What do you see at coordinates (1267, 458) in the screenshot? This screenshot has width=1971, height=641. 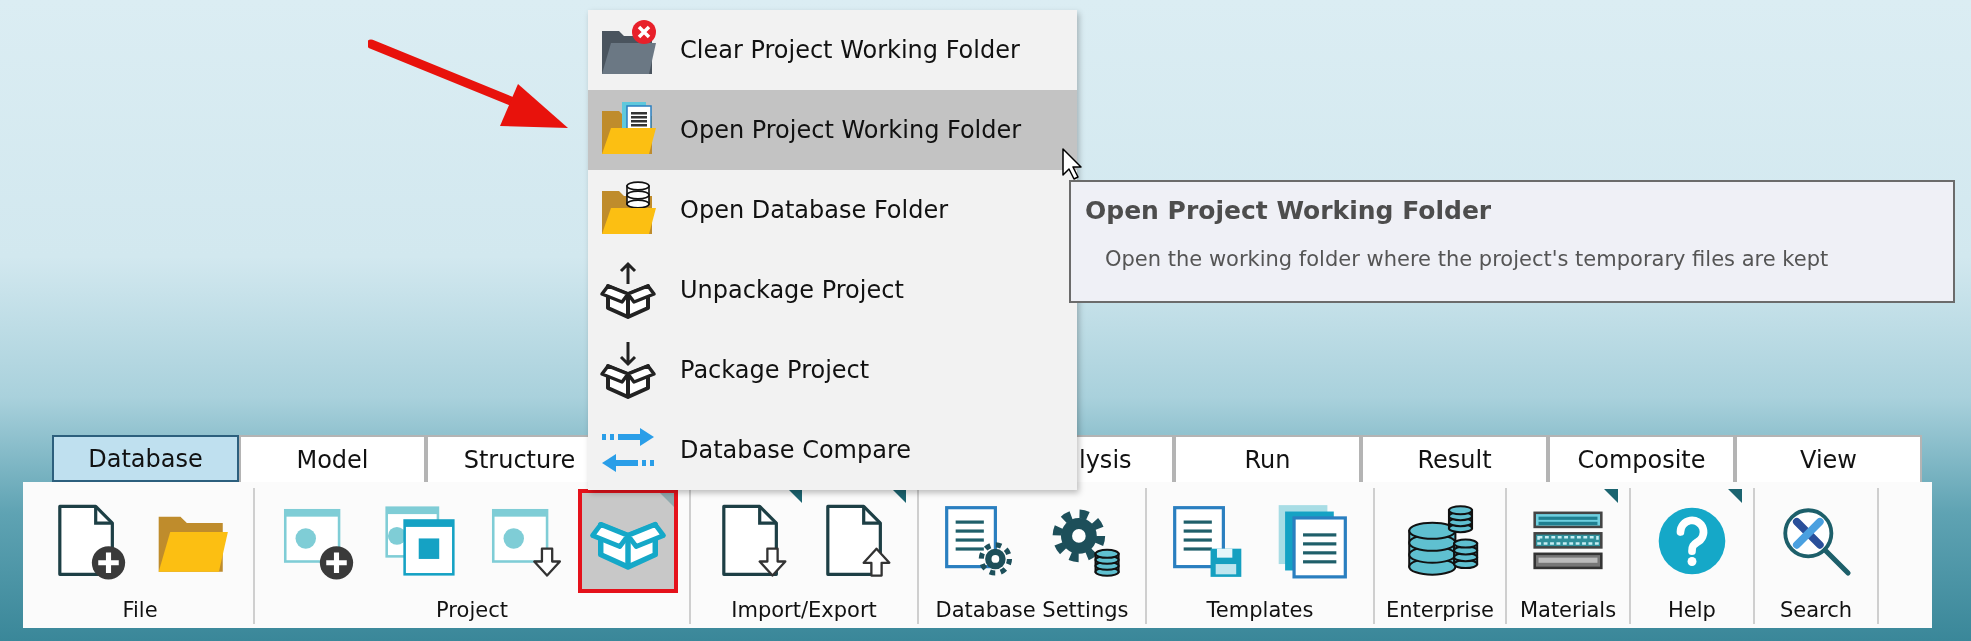 I see `tab: Run` at bounding box center [1267, 458].